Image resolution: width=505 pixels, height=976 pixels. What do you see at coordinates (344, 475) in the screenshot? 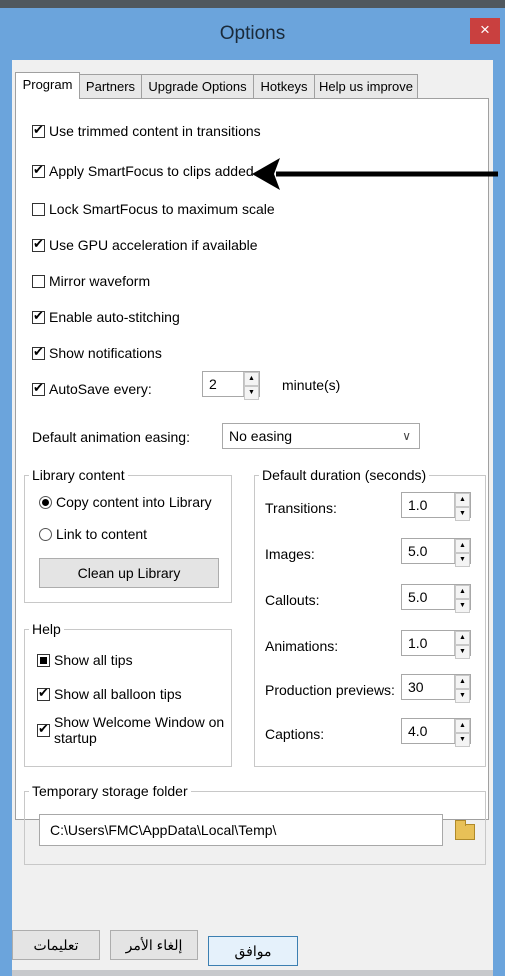
I see `duration-legend: Default duration (seconds)` at bounding box center [344, 475].